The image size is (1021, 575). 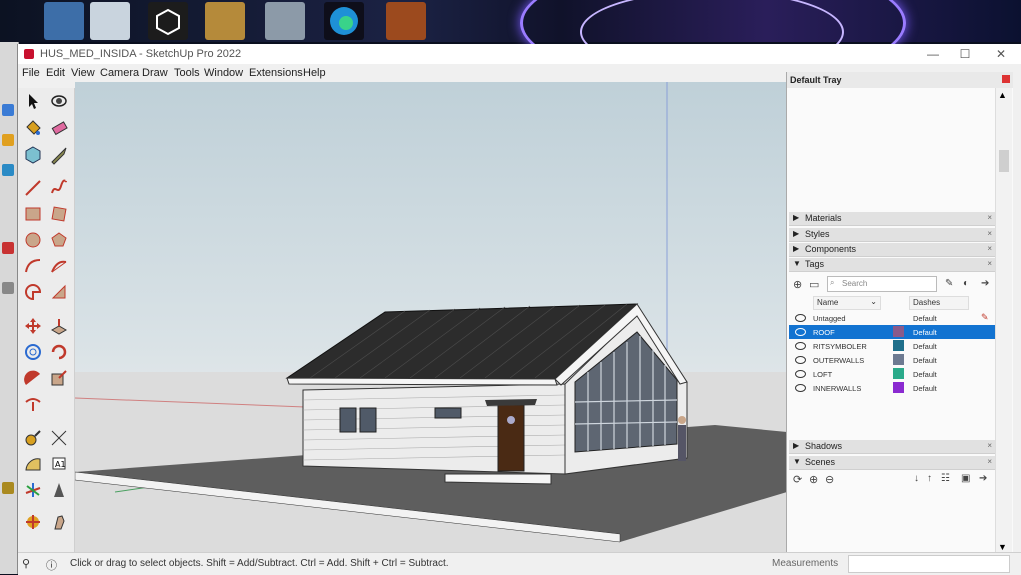 What do you see at coordinates (1001, 54) in the screenshot?
I see `close-button: ✕` at bounding box center [1001, 54].